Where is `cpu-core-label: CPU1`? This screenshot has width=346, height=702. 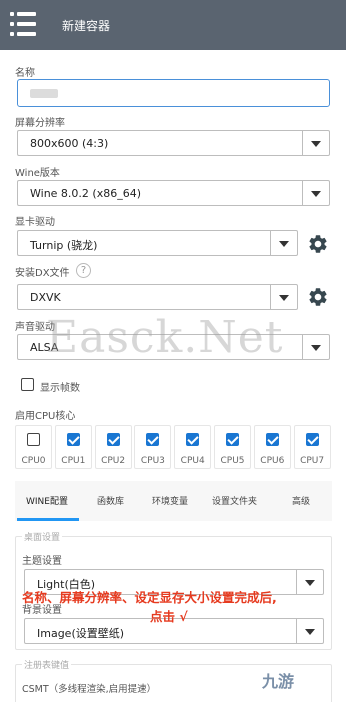 cpu-core-label: CPU1 is located at coordinates (73, 461).